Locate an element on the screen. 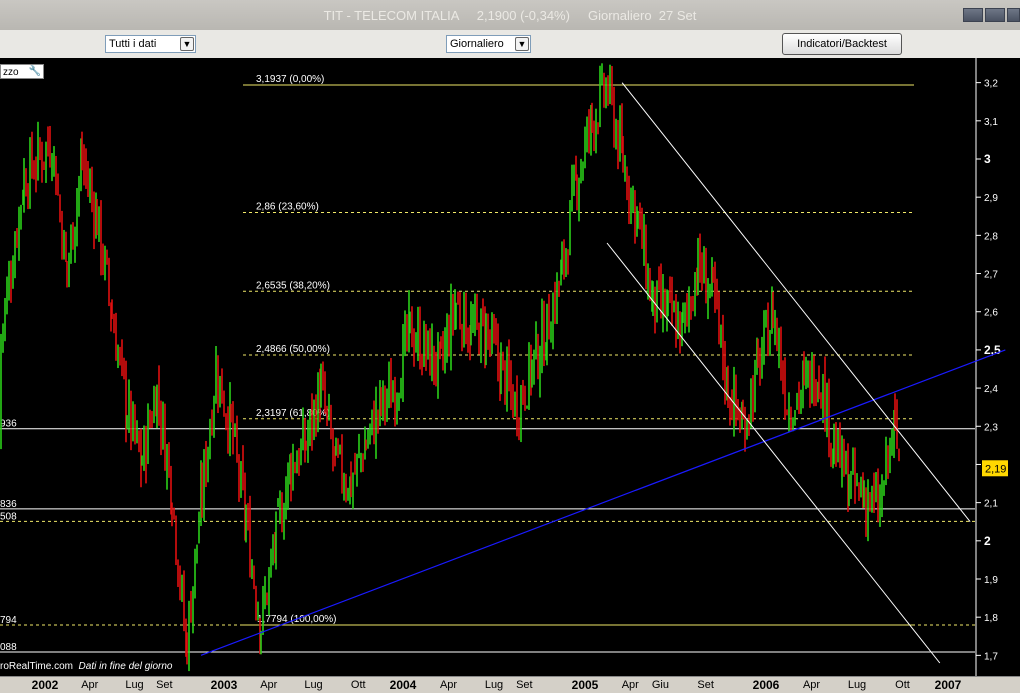  x-tick-label: 2007 is located at coordinates (948, 685).